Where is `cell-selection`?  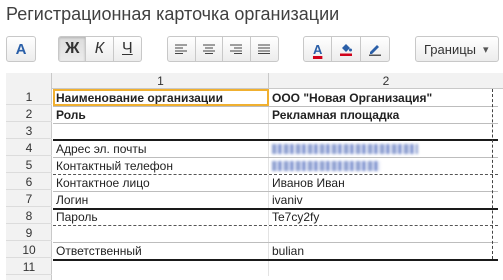
cell-selection is located at coordinates (161, 97).